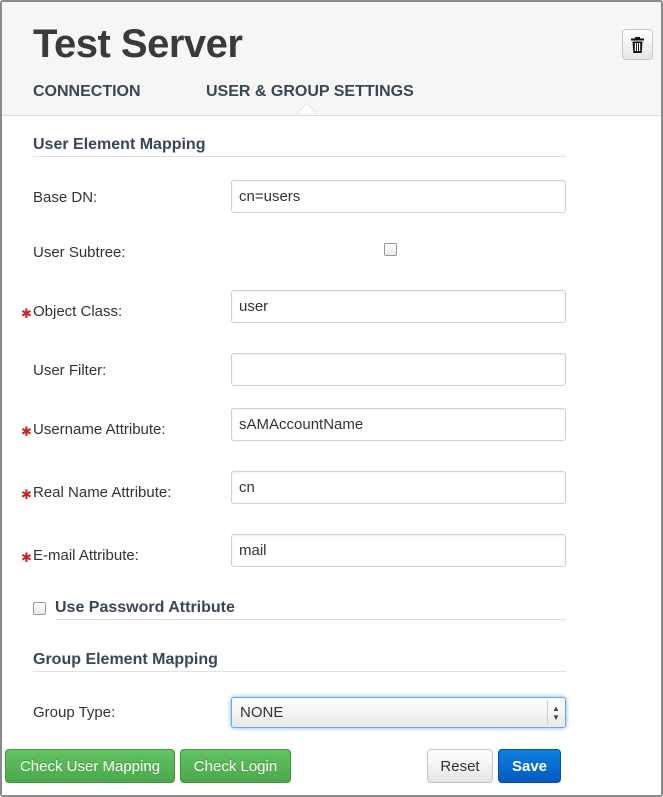 This screenshot has width=663, height=797. What do you see at coordinates (398, 196) in the screenshot?
I see `base-dn-input` at bounding box center [398, 196].